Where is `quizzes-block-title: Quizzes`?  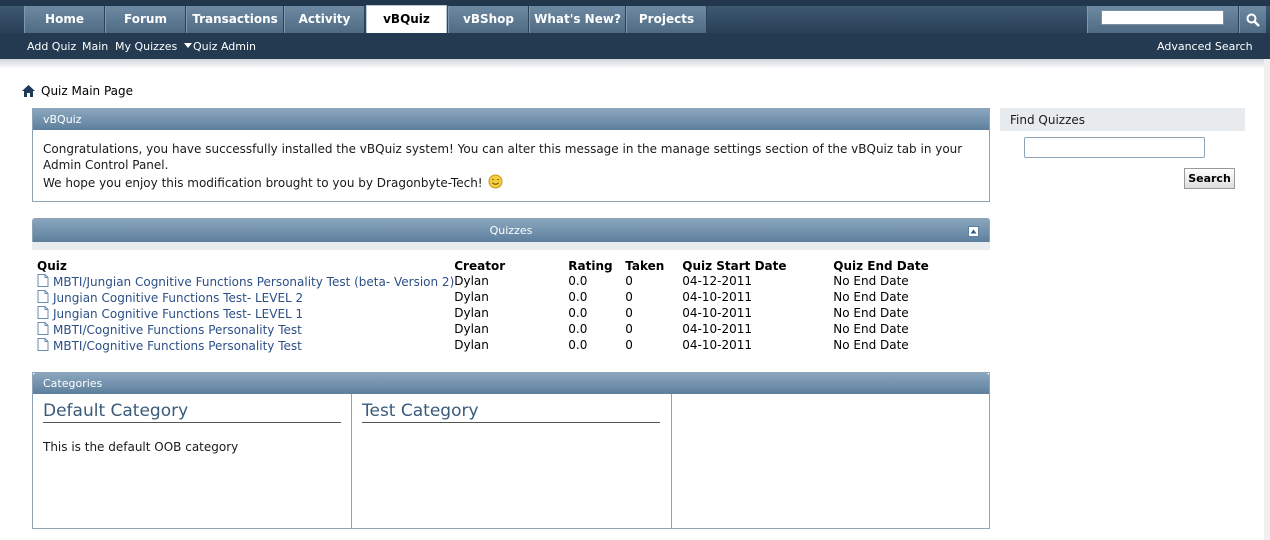 quizzes-block-title: Quizzes is located at coordinates (511, 230).